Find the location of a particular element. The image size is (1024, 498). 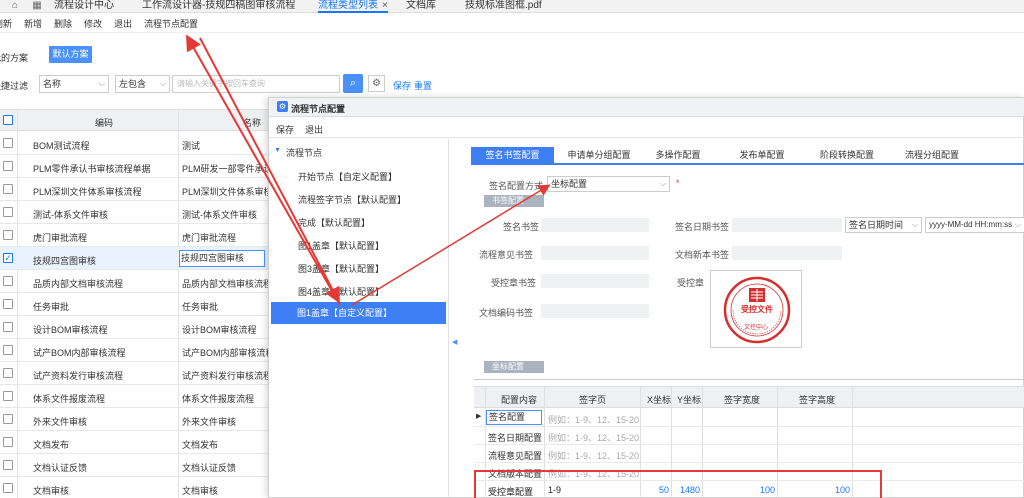

arrow-to-node-config is located at coordinates (263, 170).